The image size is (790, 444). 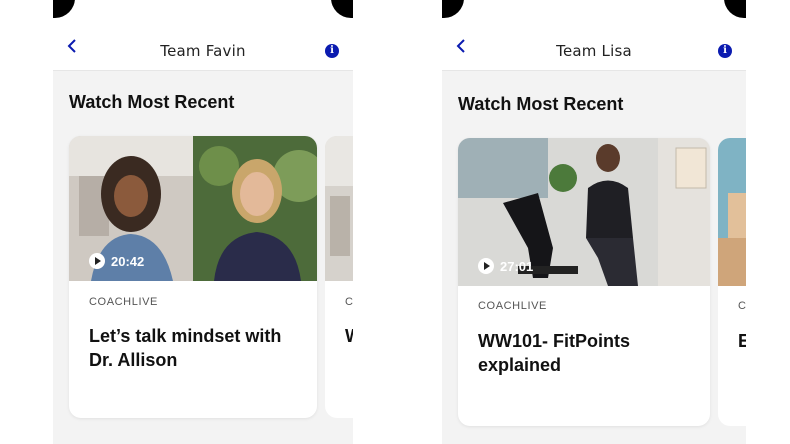 What do you see at coordinates (203, 51) in the screenshot?
I see `page-title: Team Favin` at bounding box center [203, 51].